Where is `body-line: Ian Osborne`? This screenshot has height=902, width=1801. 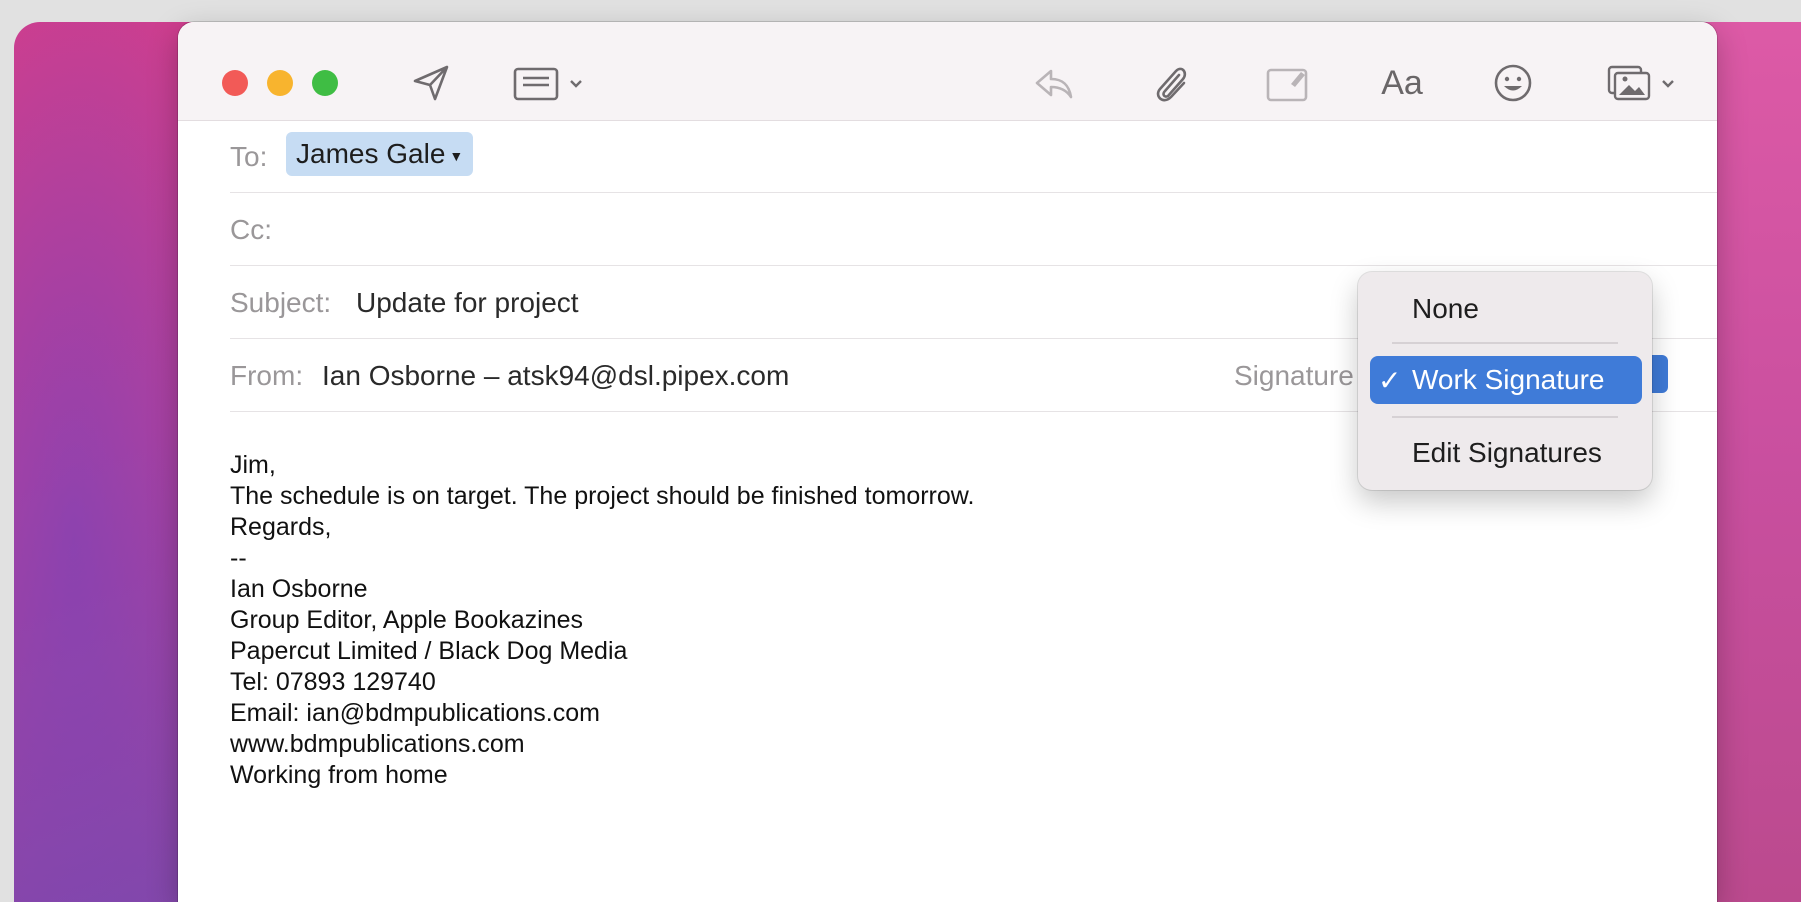
body-line: Ian Osborne is located at coordinates (299, 589).